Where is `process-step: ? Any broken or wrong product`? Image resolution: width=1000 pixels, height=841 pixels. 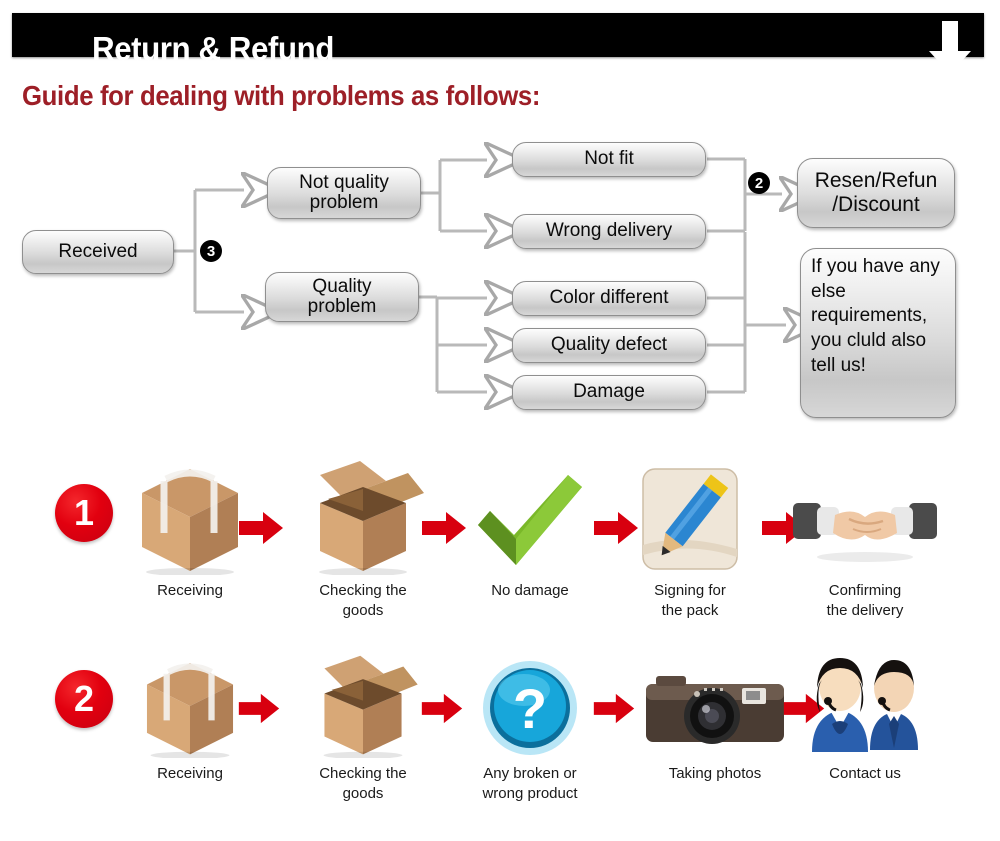 process-step: ? Any broken or wrong product is located at coordinates (530, 720).